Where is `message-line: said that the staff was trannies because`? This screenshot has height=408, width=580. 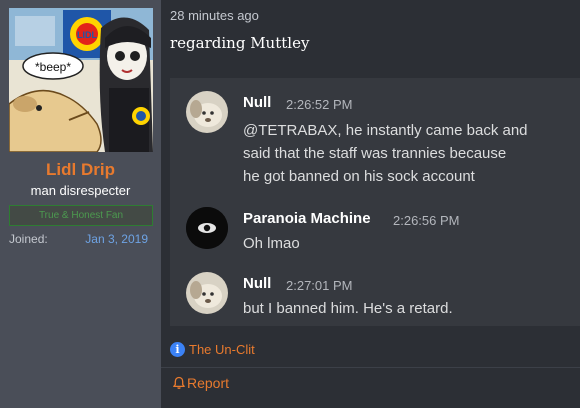 message-line: said that the staff was trannies because is located at coordinates (375, 153).